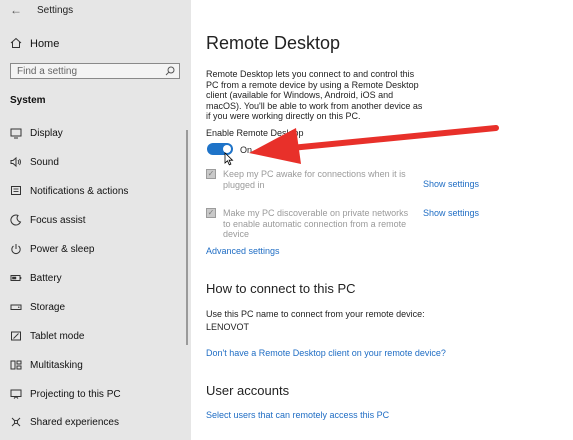  What do you see at coordinates (16, 336) in the screenshot?
I see `tablet-mode-icon` at bounding box center [16, 336].